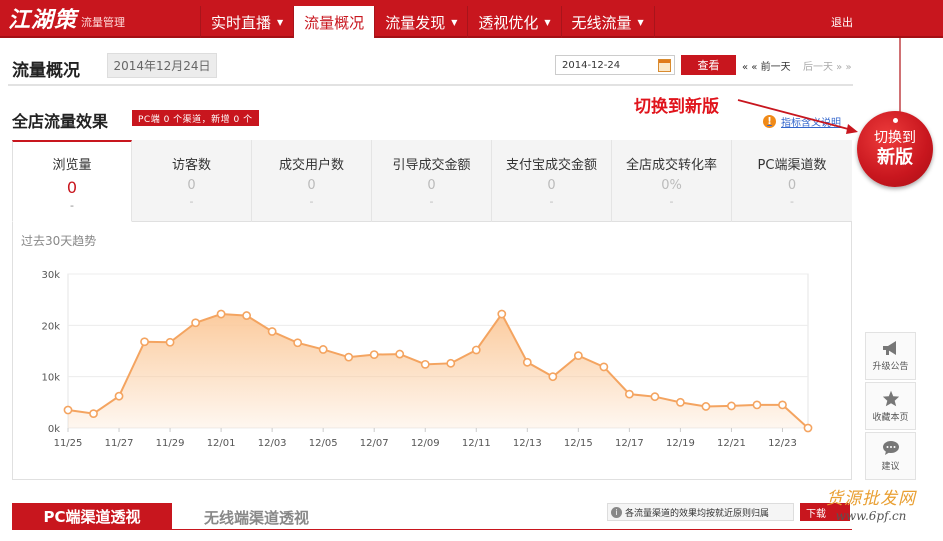 This screenshot has width=943, height=541. Describe the element at coordinates (192, 181) in the screenshot. I see `tab-visitors: 访客数 0 -` at that location.